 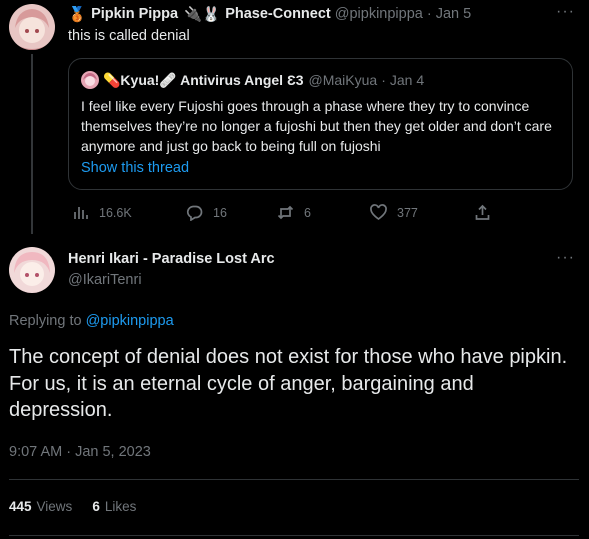 What do you see at coordinates (130, 321) in the screenshot?
I see `replying-to-link: @pipkinpippa` at bounding box center [130, 321].